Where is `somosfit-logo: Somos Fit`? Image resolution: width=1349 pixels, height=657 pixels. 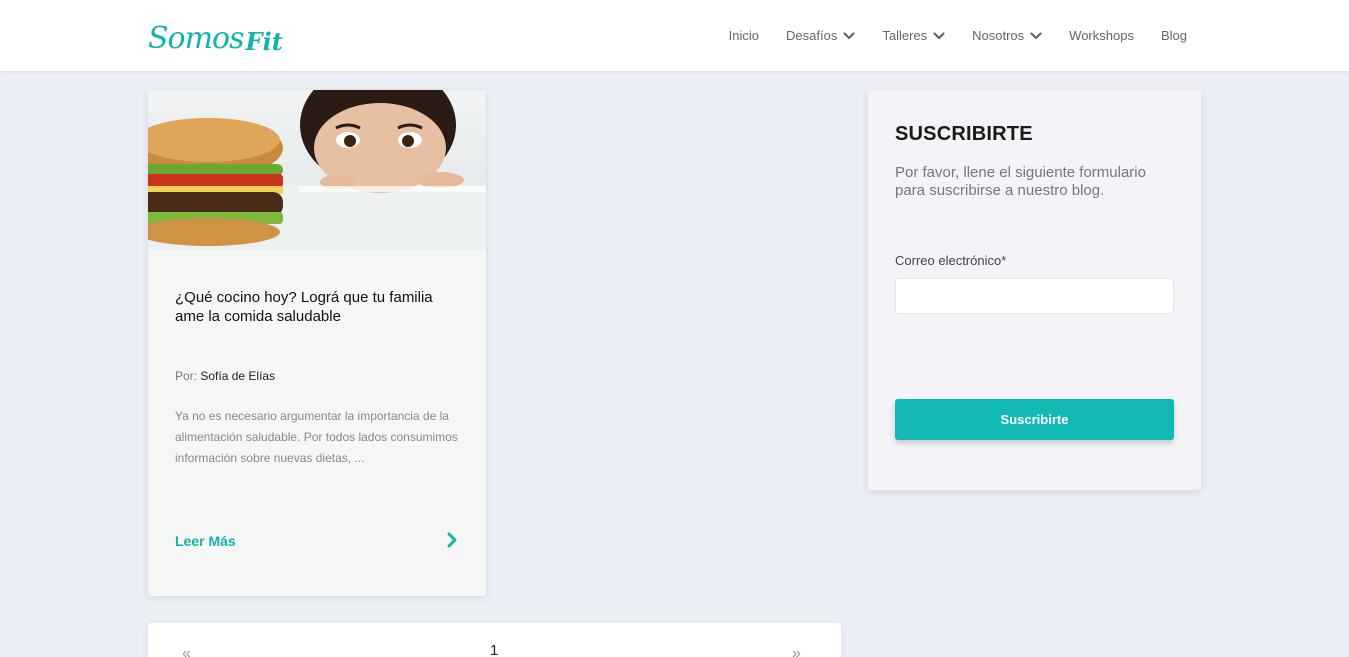
somosfit-logo: Somos Fit is located at coordinates (215, 34).